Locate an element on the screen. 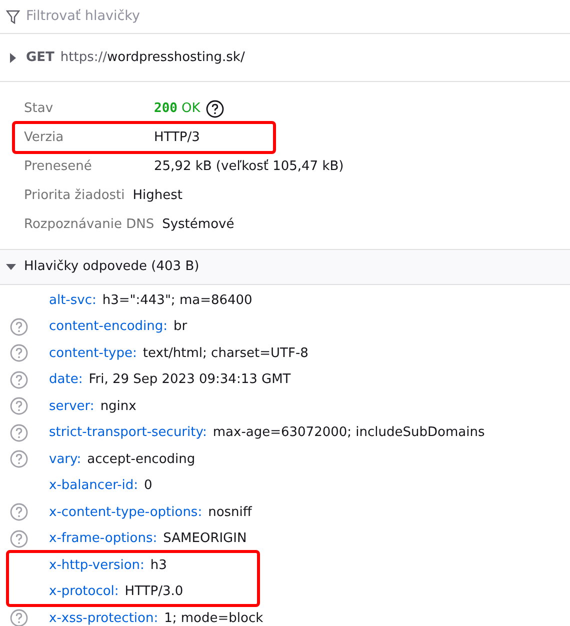 This screenshot has height=626, width=570. header-name: x-frame-options: is located at coordinates (103, 539).